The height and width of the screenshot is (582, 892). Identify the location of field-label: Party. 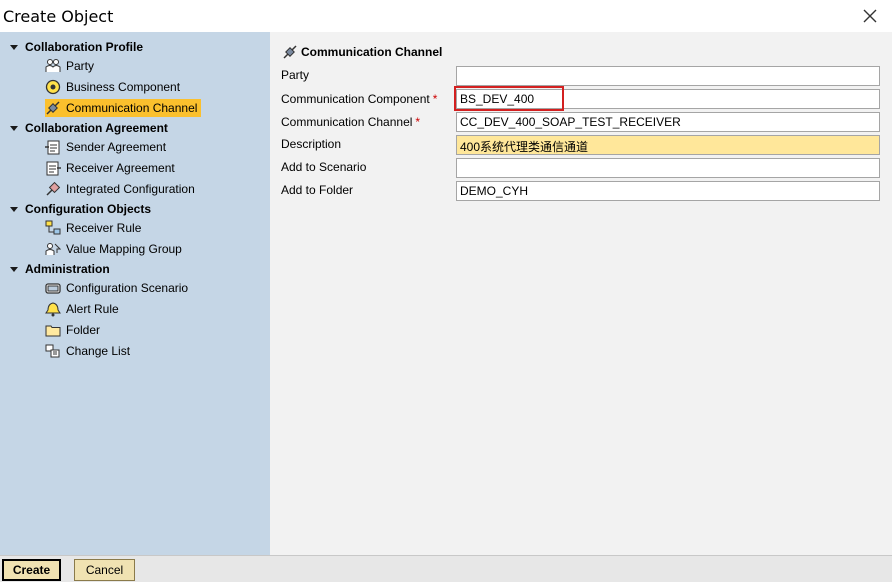
(295, 75).